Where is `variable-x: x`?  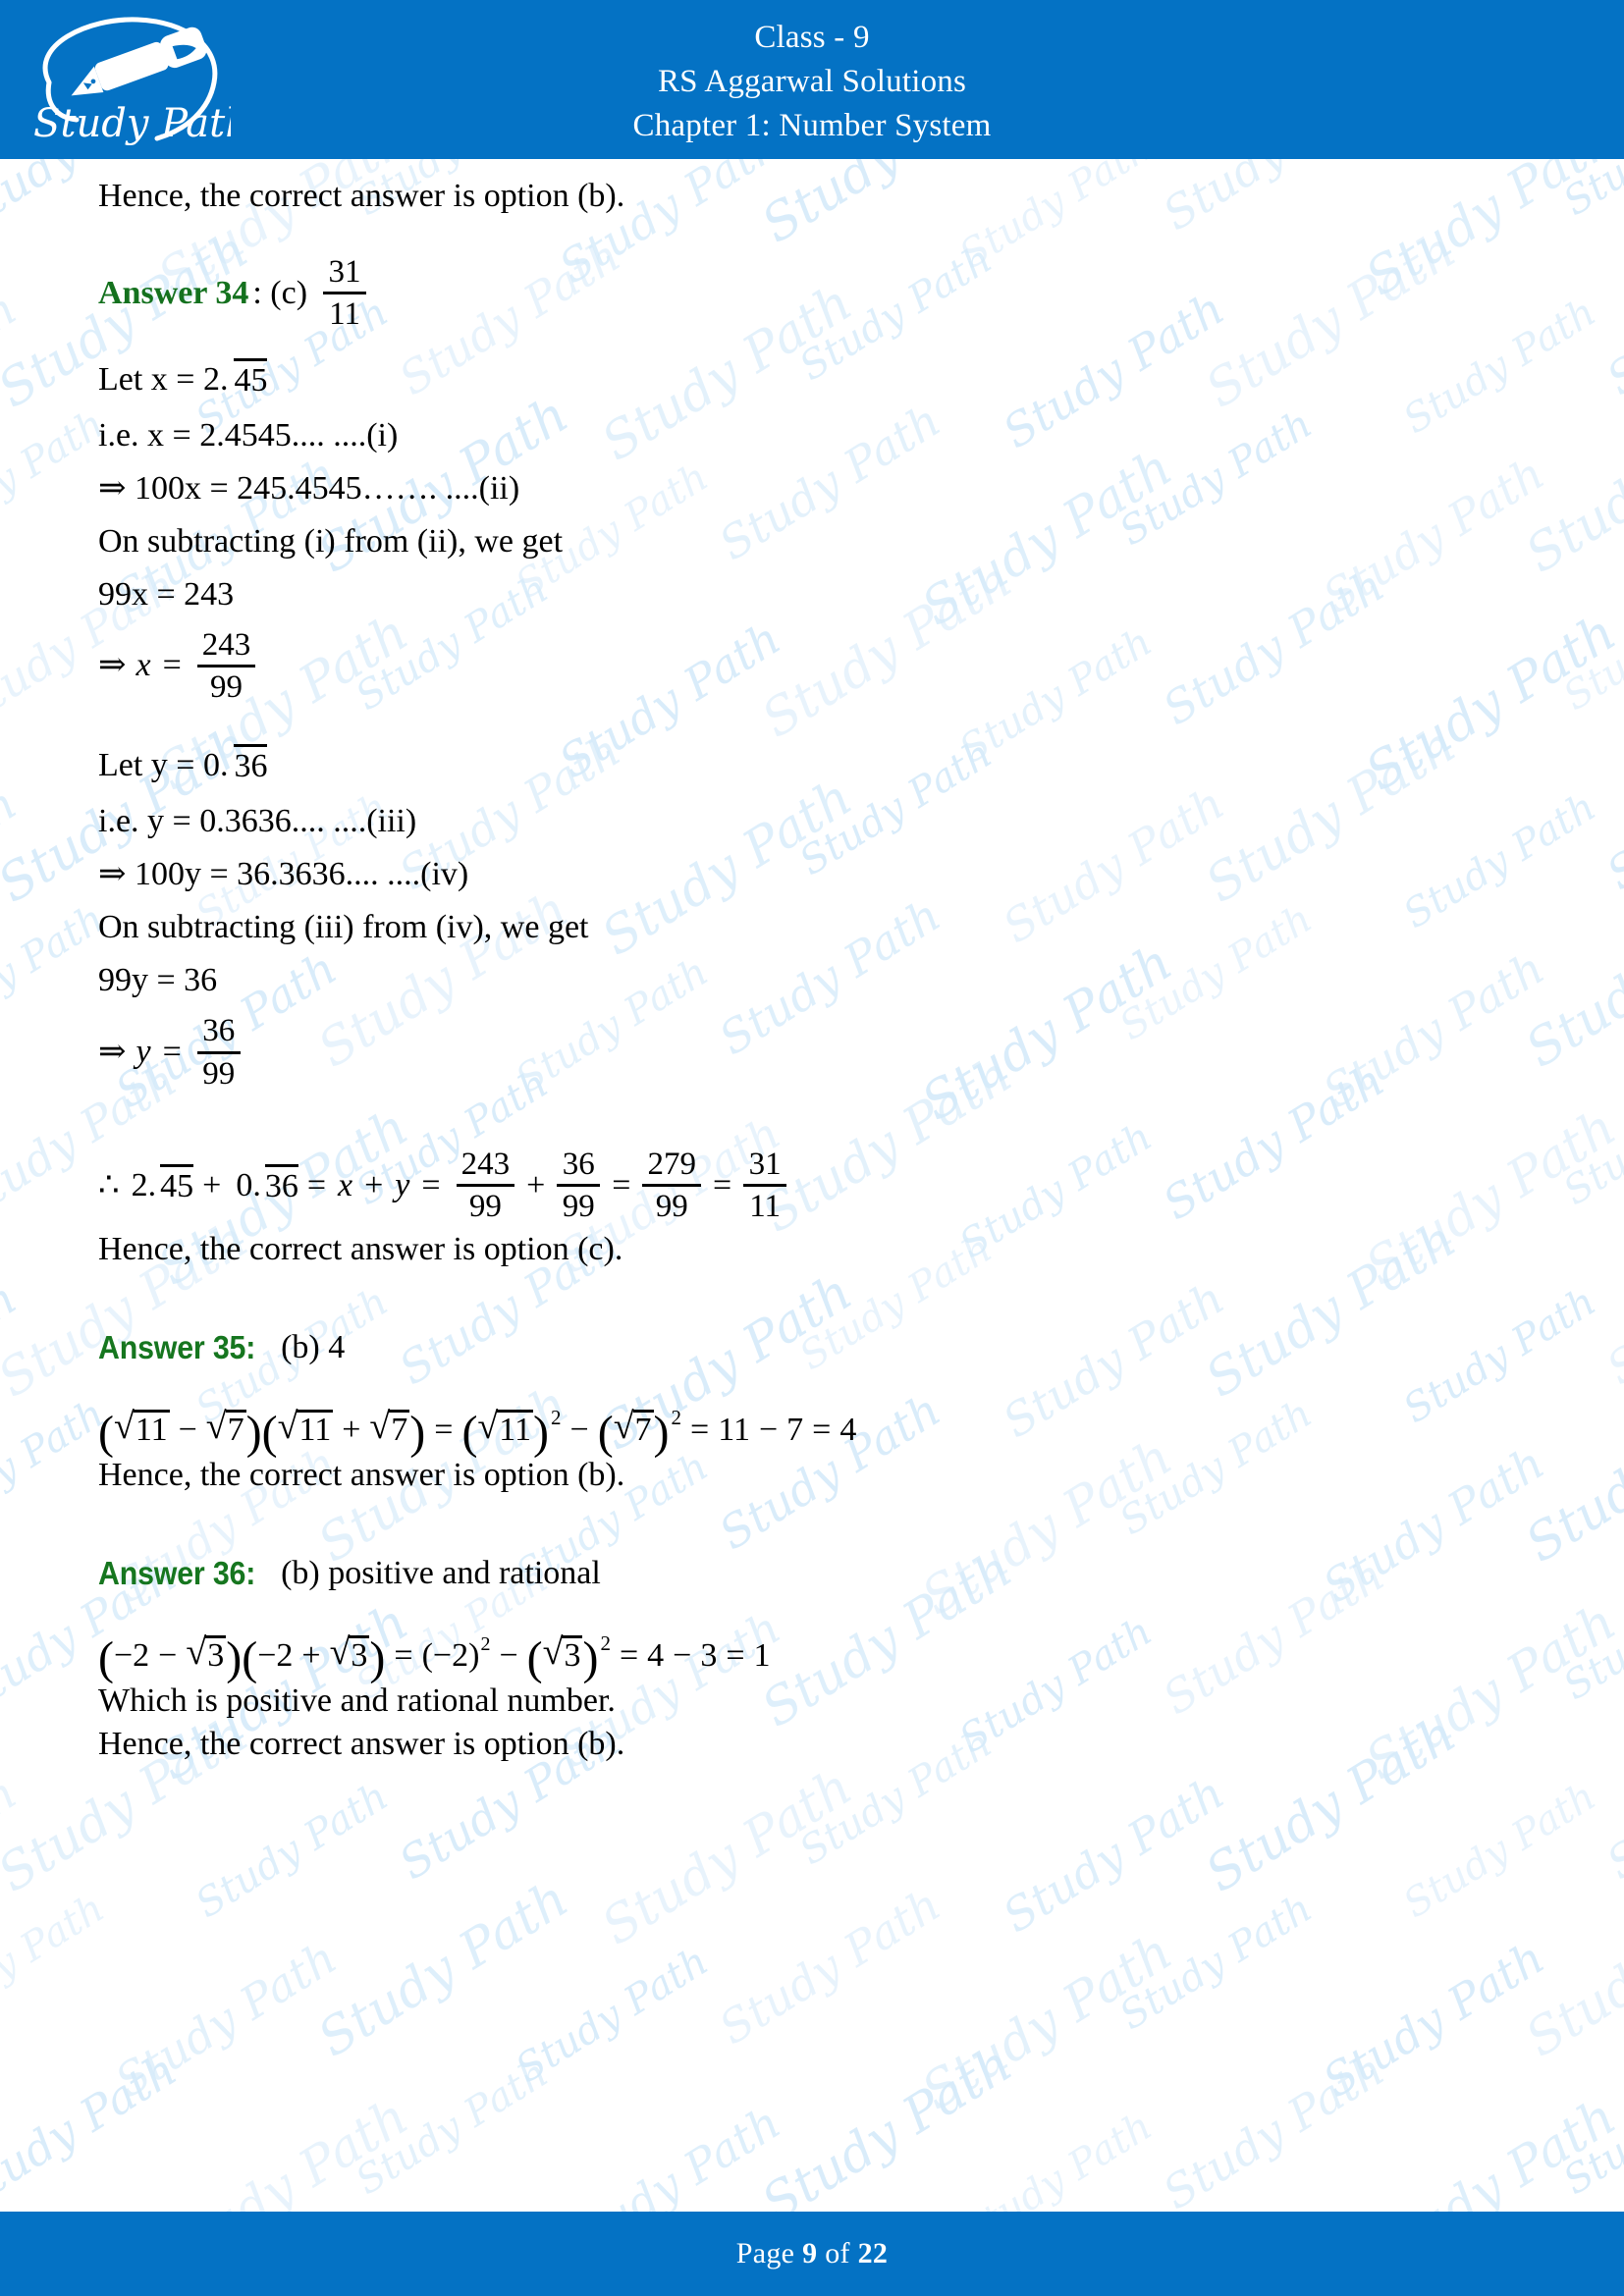 variable-x: x is located at coordinates (143, 665).